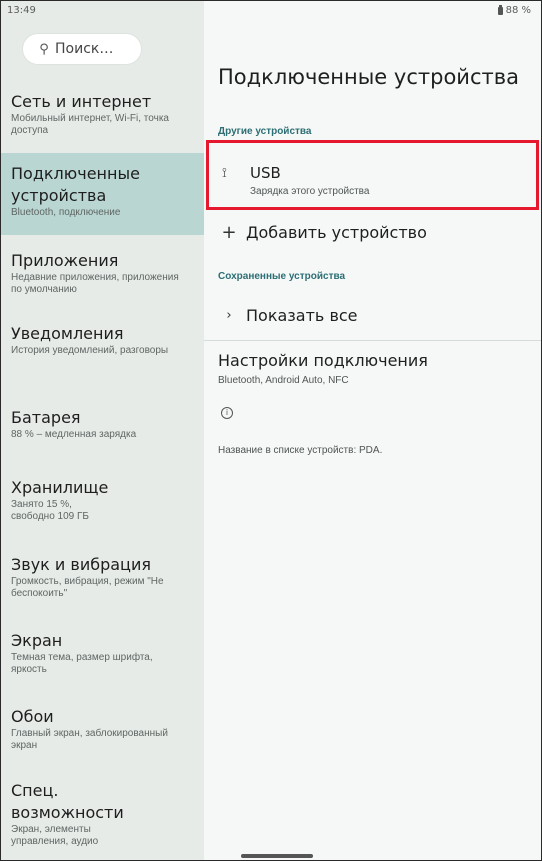 Image resolution: width=542 pixels, height=861 pixels. I want to click on nav-item-subtitle: История уведомлений, разговоры, so click(90, 350).